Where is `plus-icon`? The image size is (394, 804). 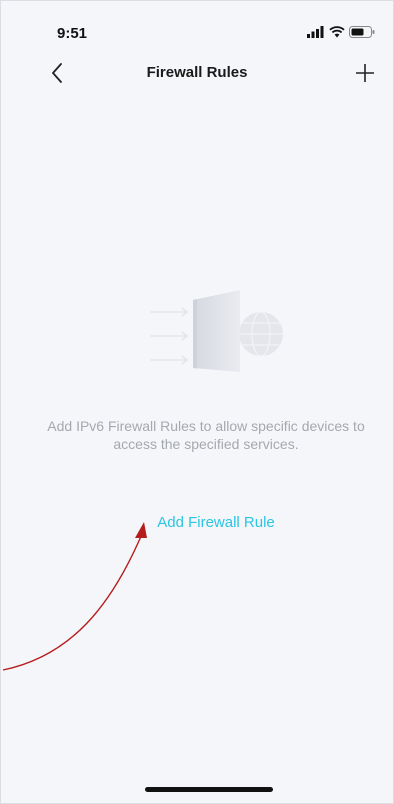 plus-icon is located at coordinates (365, 73).